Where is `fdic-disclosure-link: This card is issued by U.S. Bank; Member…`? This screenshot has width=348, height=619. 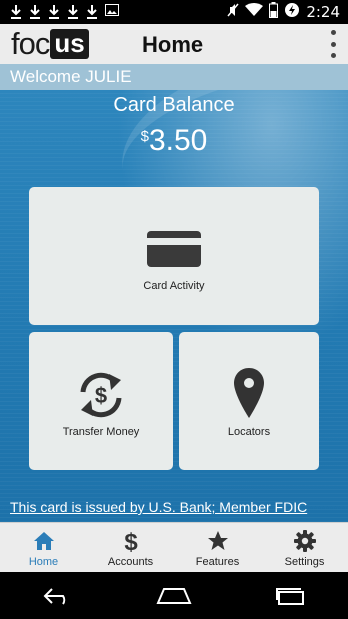
fdic-disclosure-link: This card is issued by U.S. Bank; Member… is located at coordinates (158, 507).